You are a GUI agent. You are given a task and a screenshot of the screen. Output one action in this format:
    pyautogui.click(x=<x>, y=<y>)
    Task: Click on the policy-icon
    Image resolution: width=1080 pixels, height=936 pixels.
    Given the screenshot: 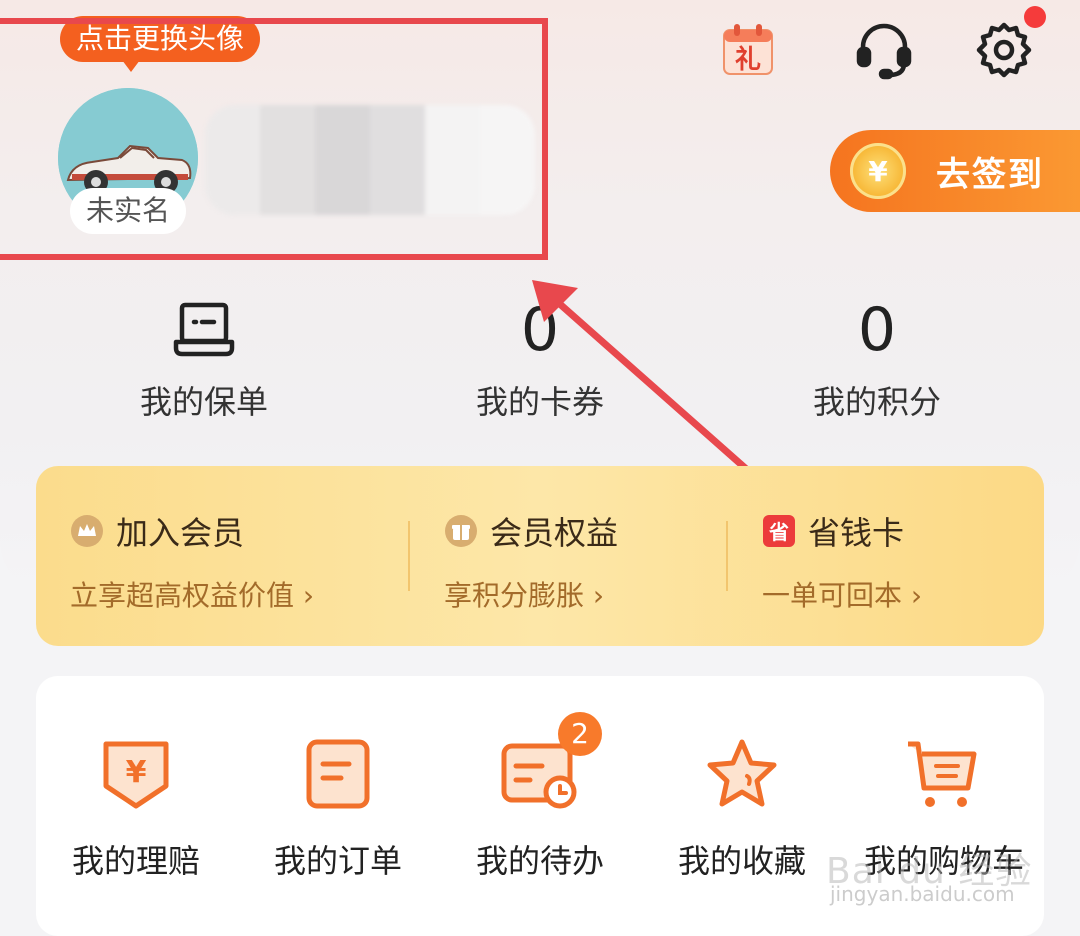 What is the action you would take?
    pyautogui.click(x=204, y=330)
    